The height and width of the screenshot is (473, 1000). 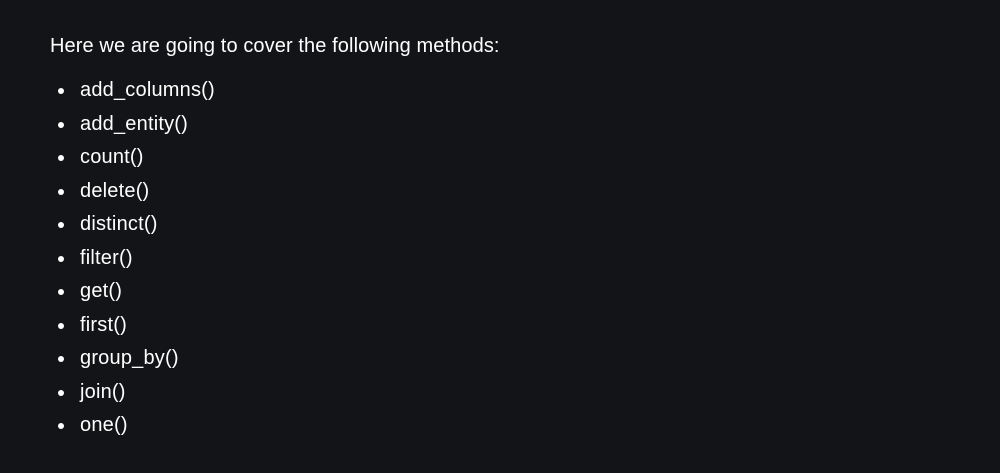 I want to click on list-item: count(), so click(x=500, y=158).